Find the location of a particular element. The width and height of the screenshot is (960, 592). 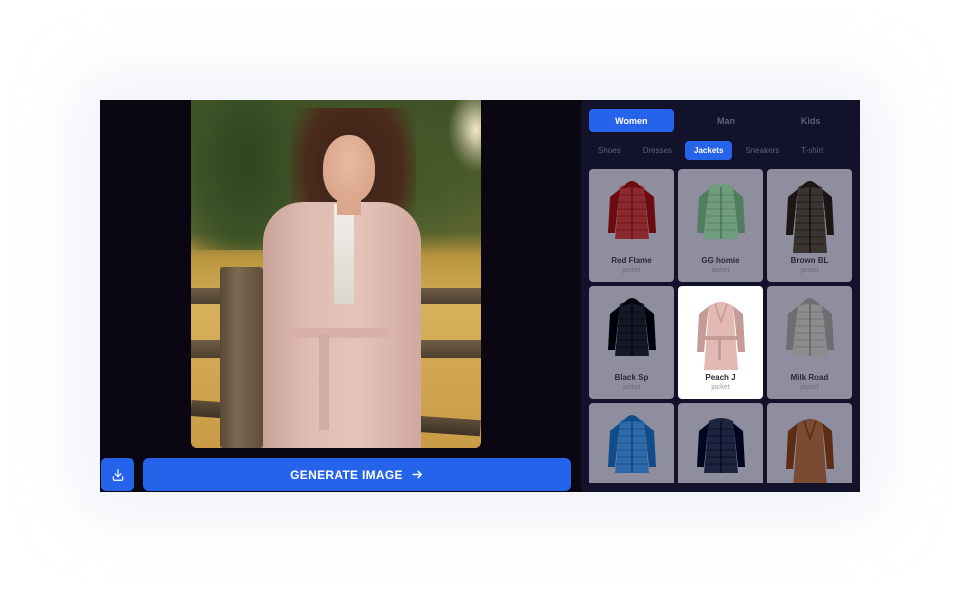

garment-body is located at coordinates (809, 451).